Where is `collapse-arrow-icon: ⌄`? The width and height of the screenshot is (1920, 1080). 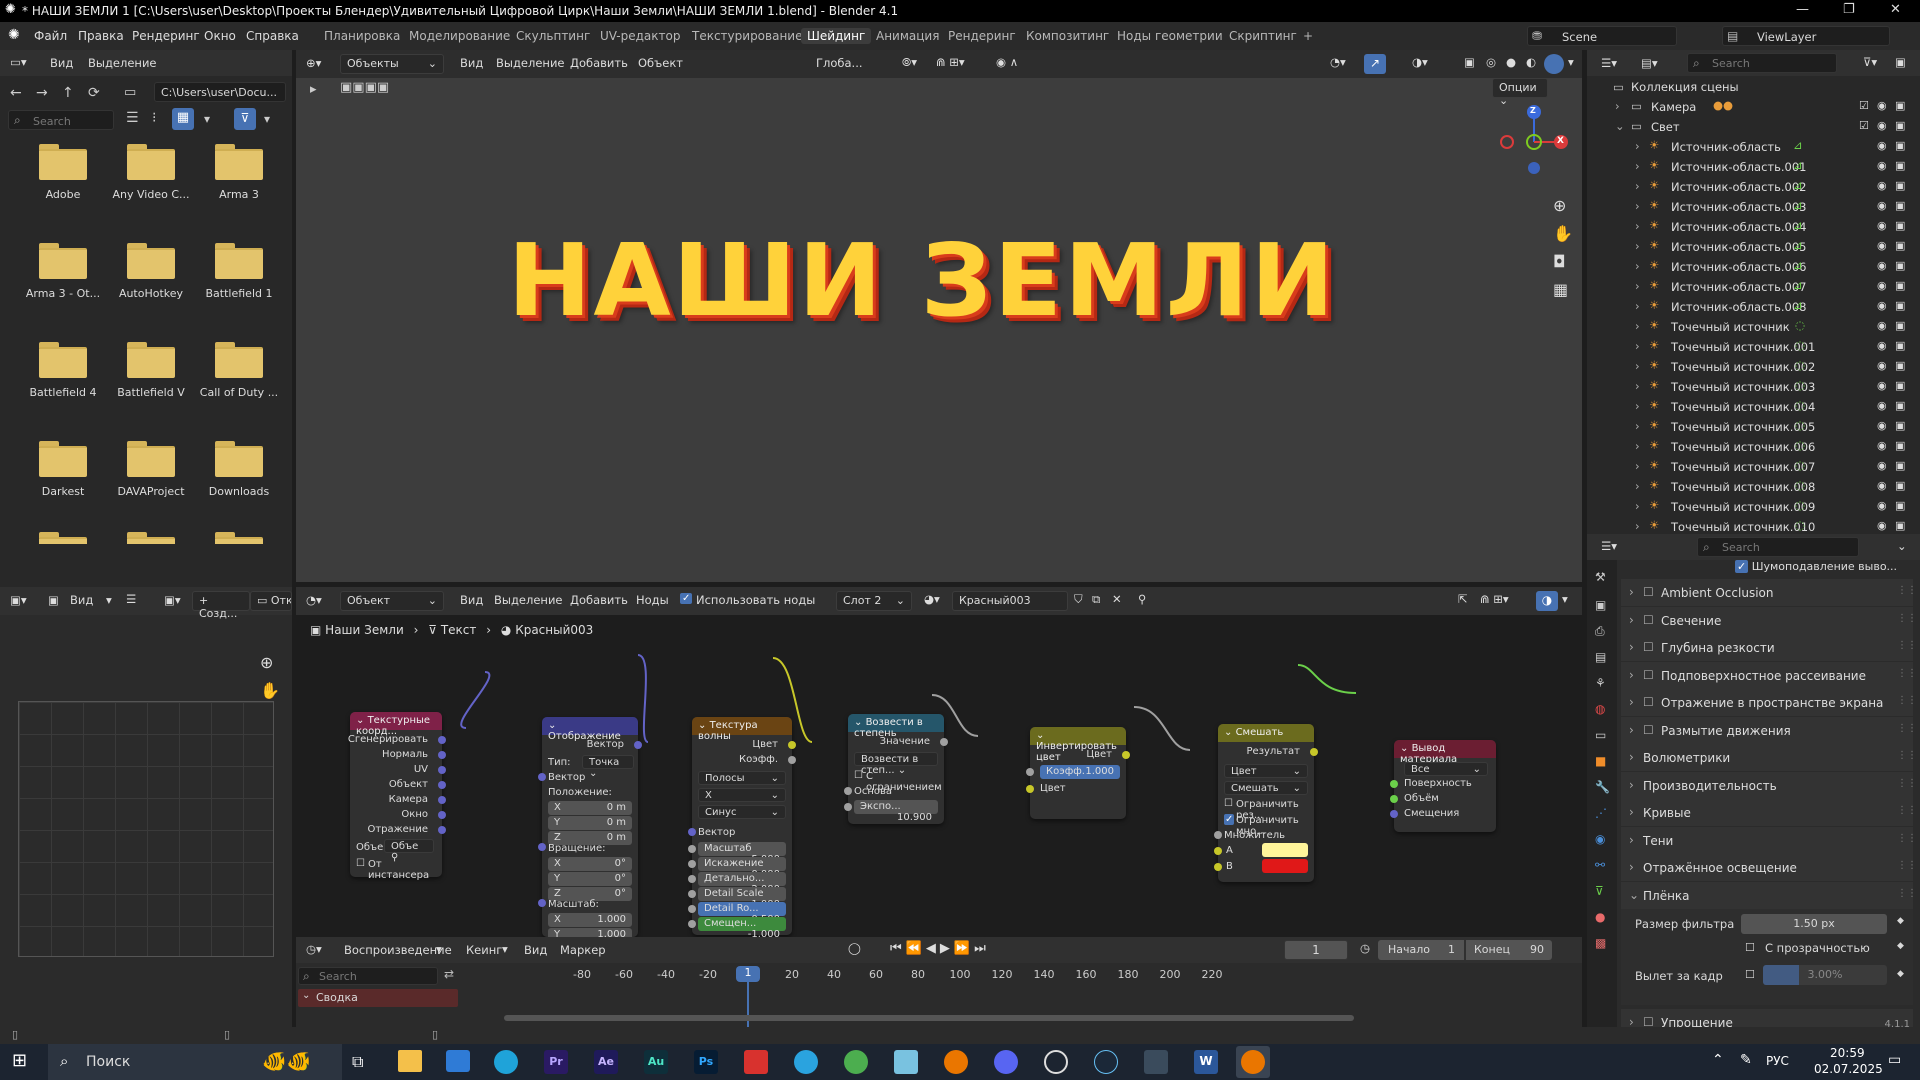 collapse-arrow-icon: ⌄ is located at coordinates (362, 720).